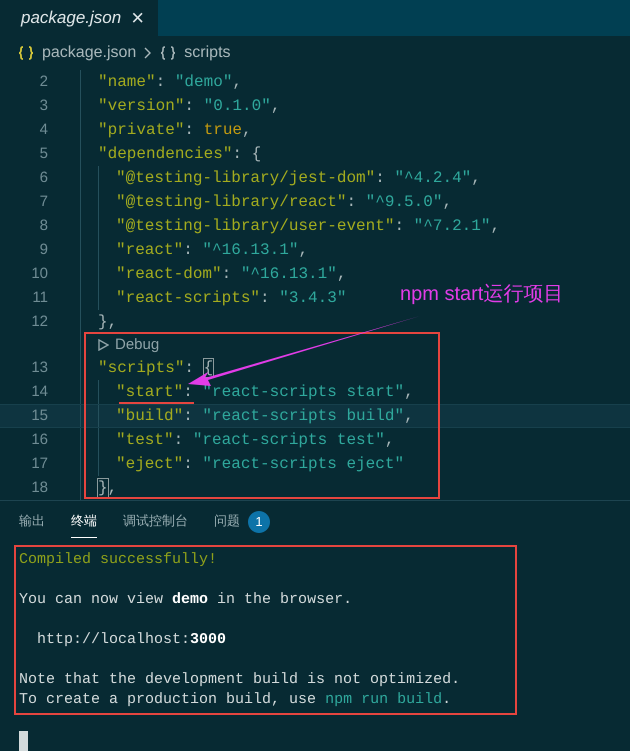 The height and width of the screenshot is (751, 630). Describe the element at coordinates (43, 250) in the screenshot. I see `line-number: 9` at that location.